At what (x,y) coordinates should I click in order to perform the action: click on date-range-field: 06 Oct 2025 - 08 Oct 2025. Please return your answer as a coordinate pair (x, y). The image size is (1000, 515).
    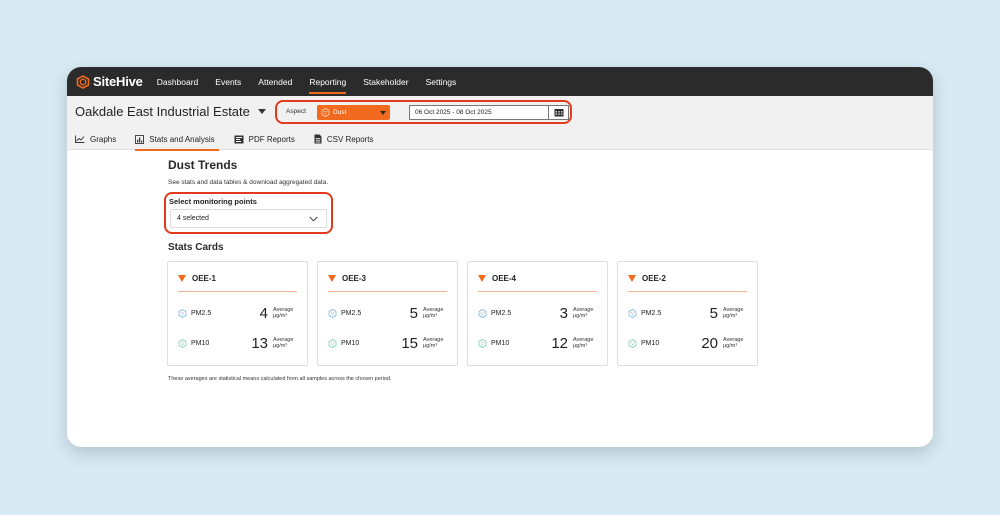
    Looking at the image, I should click on (489, 112).